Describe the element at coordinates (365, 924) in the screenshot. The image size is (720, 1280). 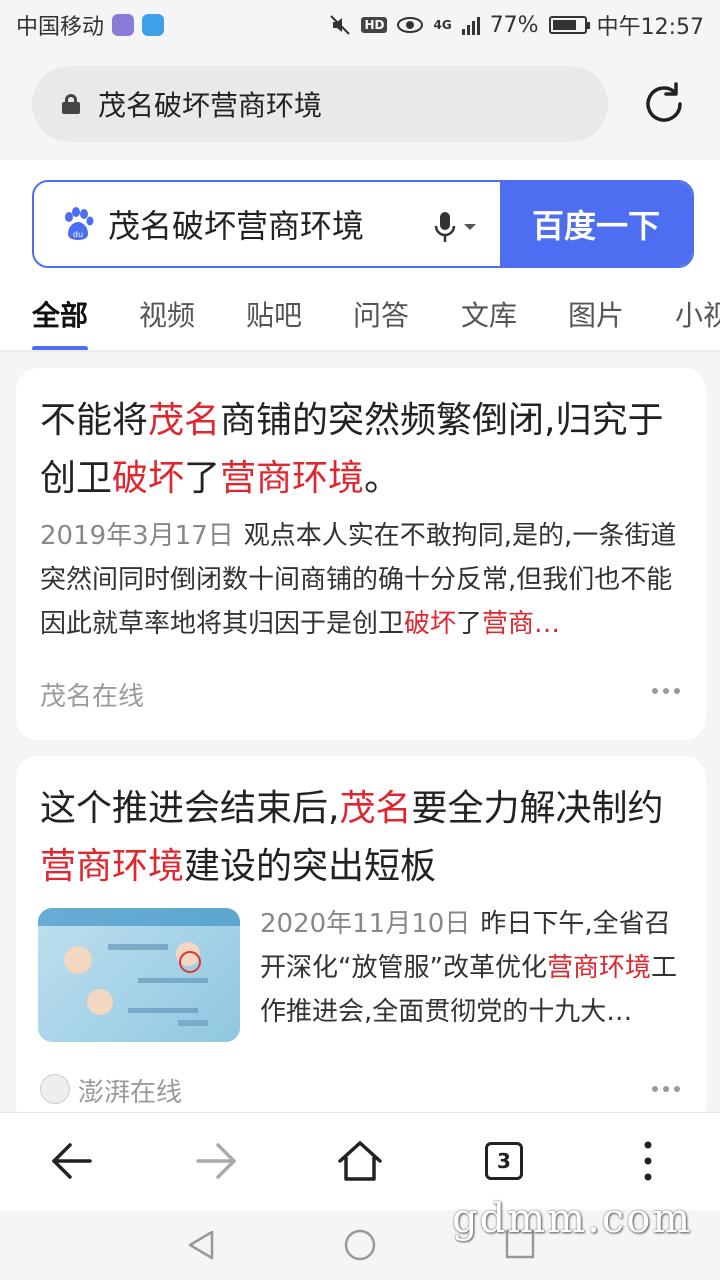
I see `result-date: 2020年11月10日` at that location.